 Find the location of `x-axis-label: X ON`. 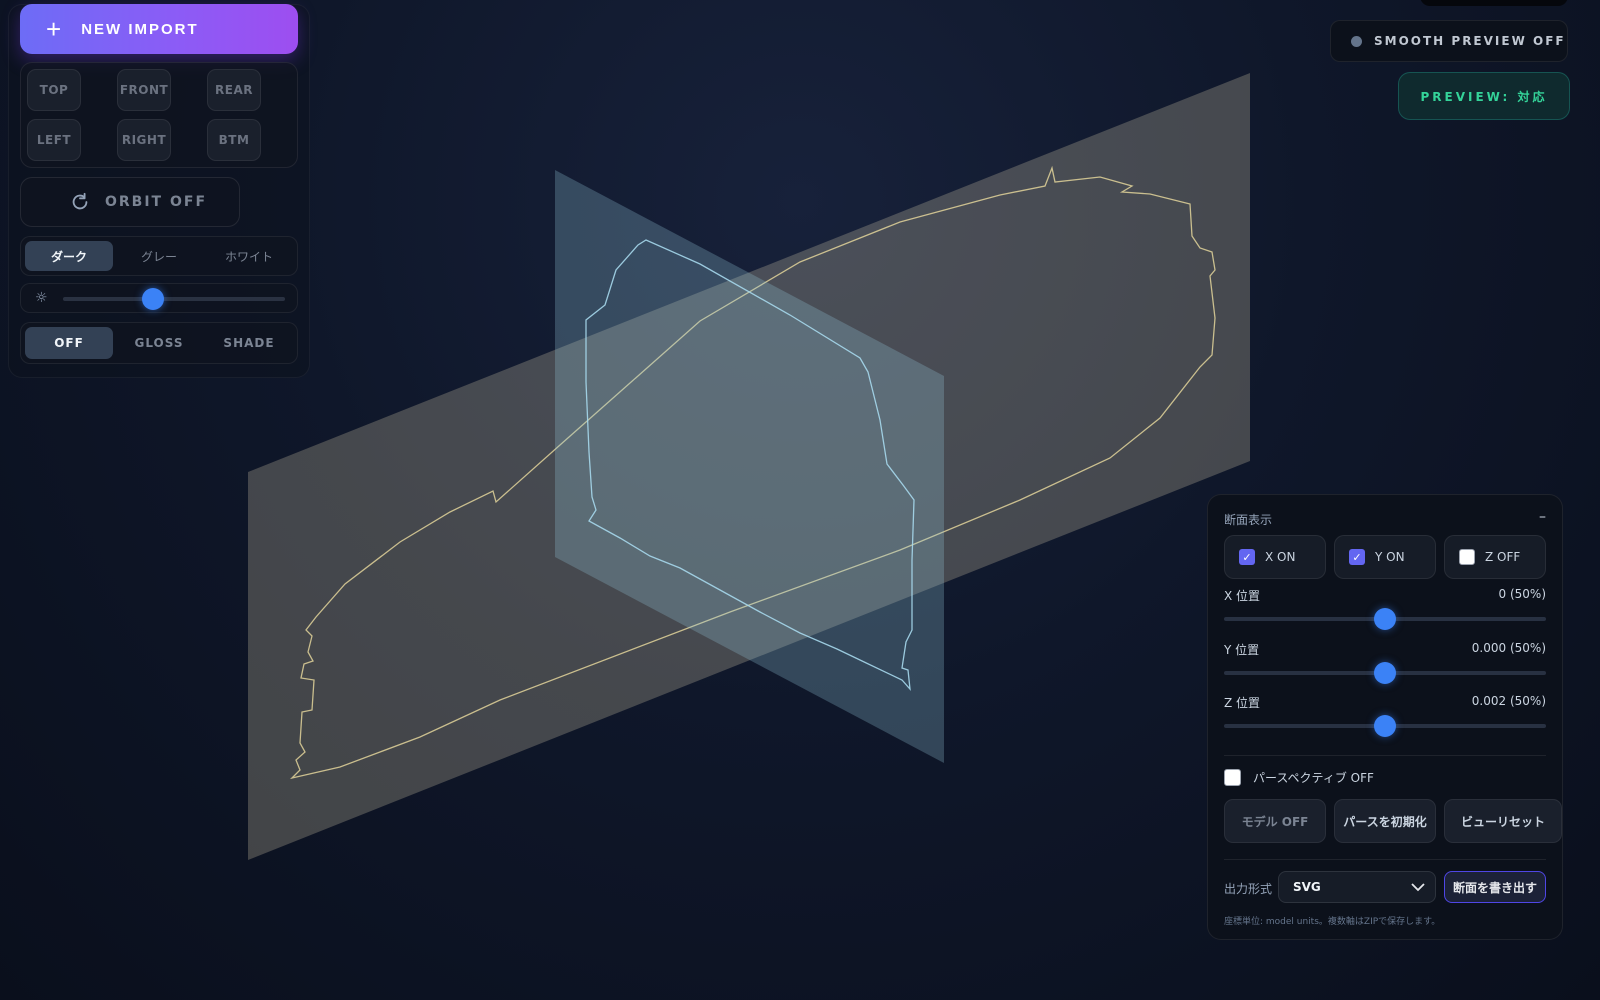

x-axis-label: X ON is located at coordinates (1280, 557).